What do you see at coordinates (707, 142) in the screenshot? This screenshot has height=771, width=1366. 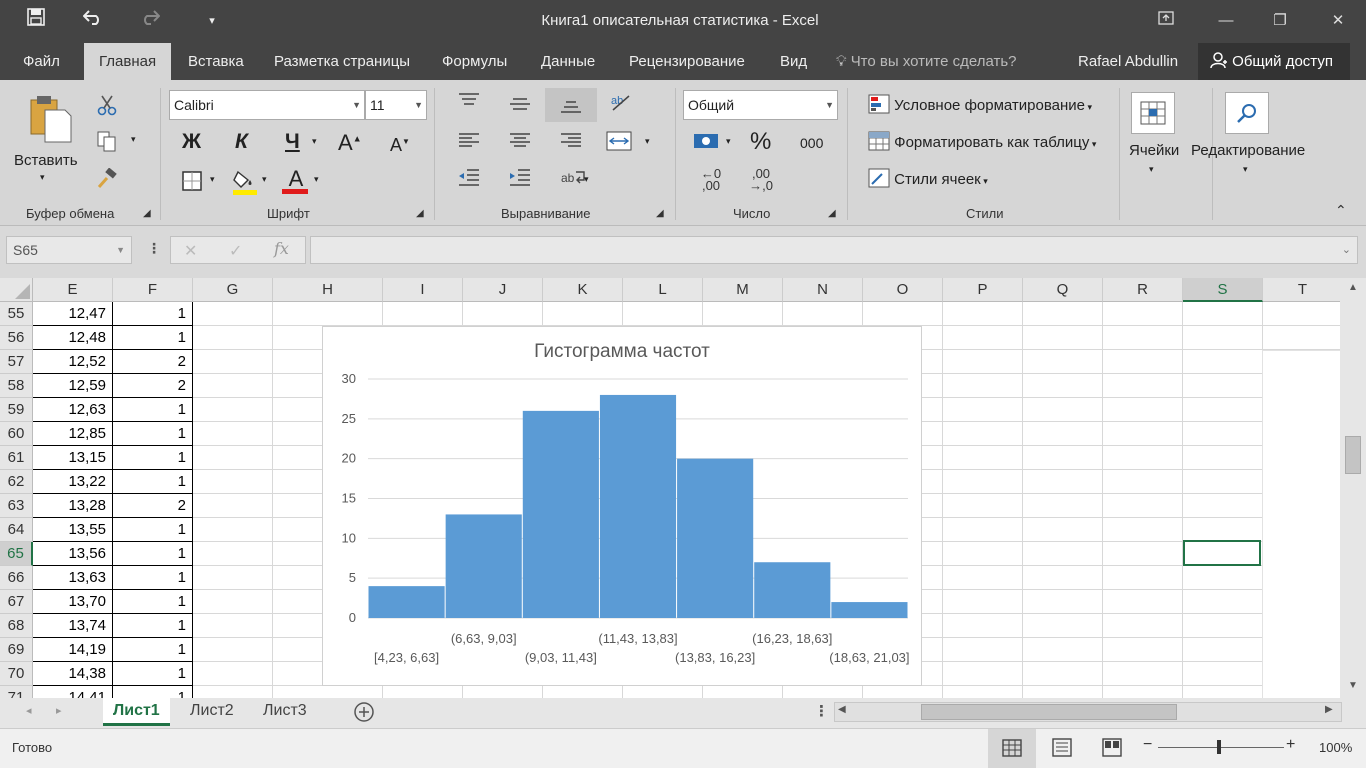 I see `currency-icon` at bounding box center [707, 142].